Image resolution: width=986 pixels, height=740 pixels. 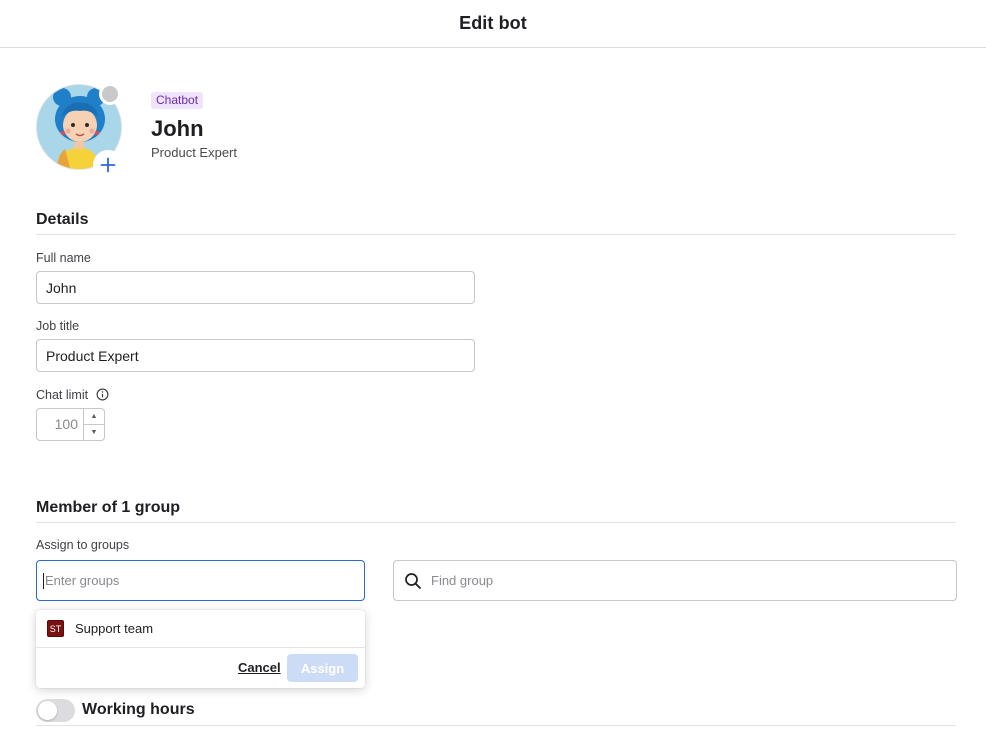 I want to click on search-icon, so click(x=413, y=580).